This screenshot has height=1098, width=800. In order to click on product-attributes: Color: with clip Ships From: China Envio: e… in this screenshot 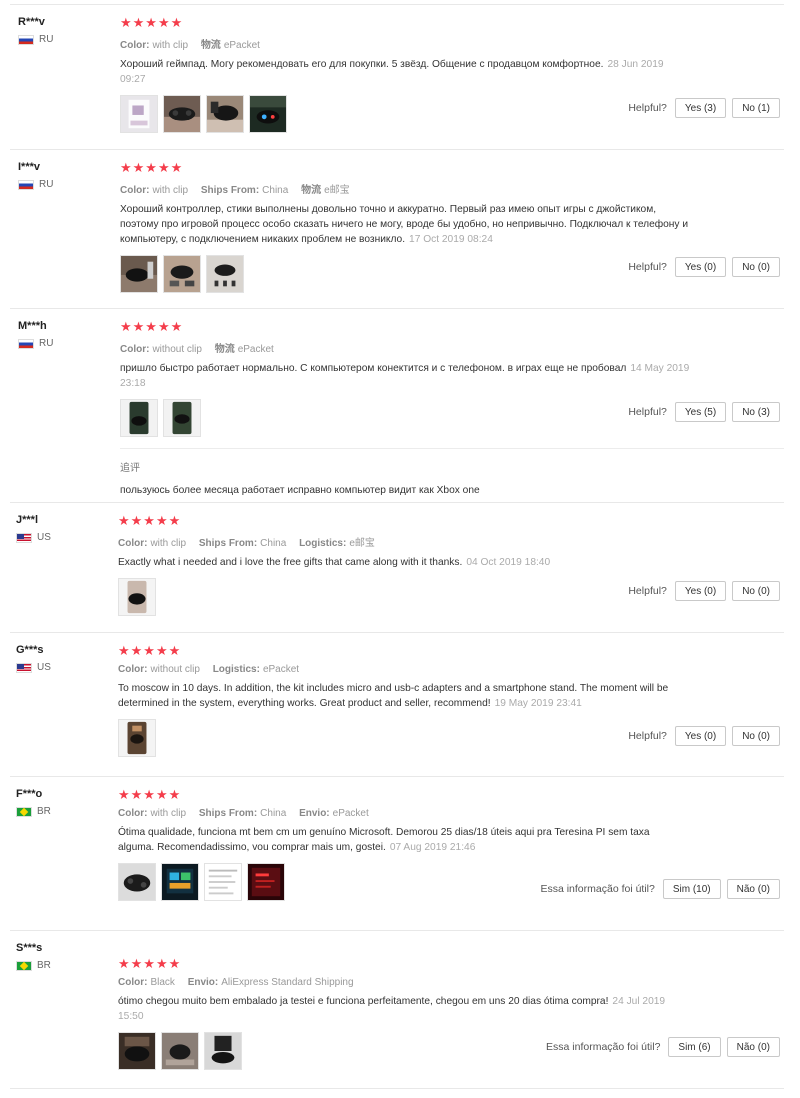, I will do `click(451, 813)`.